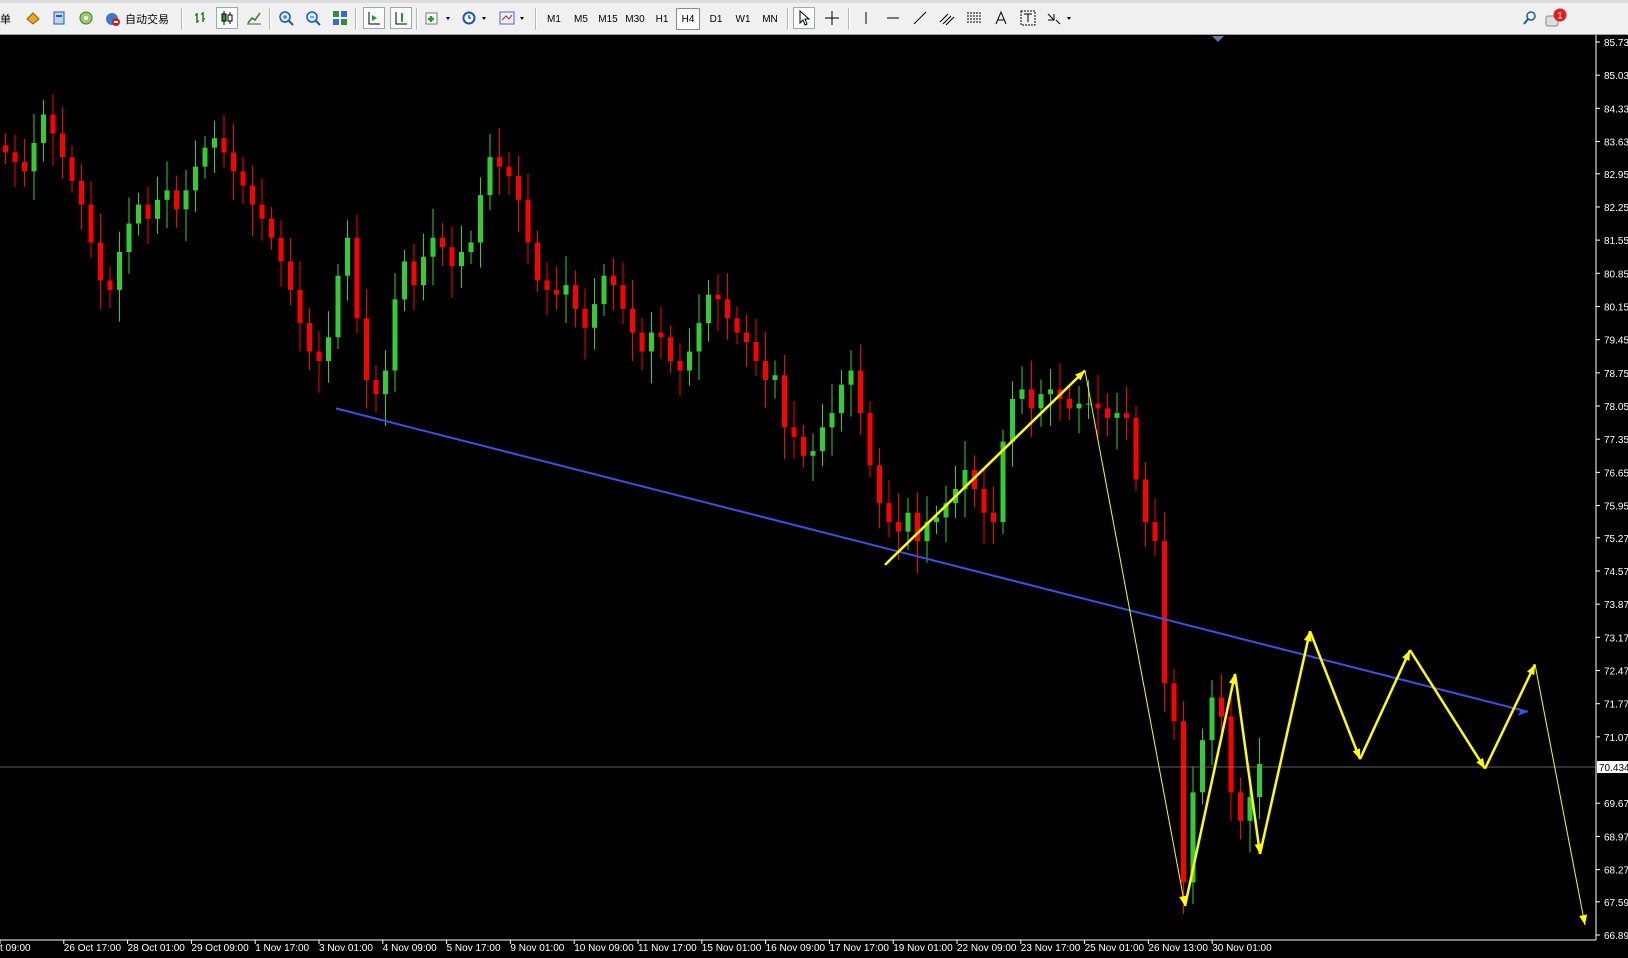 The width and height of the screenshot is (1628, 958). I want to click on equidistant-channel-button, so click(947, 18).